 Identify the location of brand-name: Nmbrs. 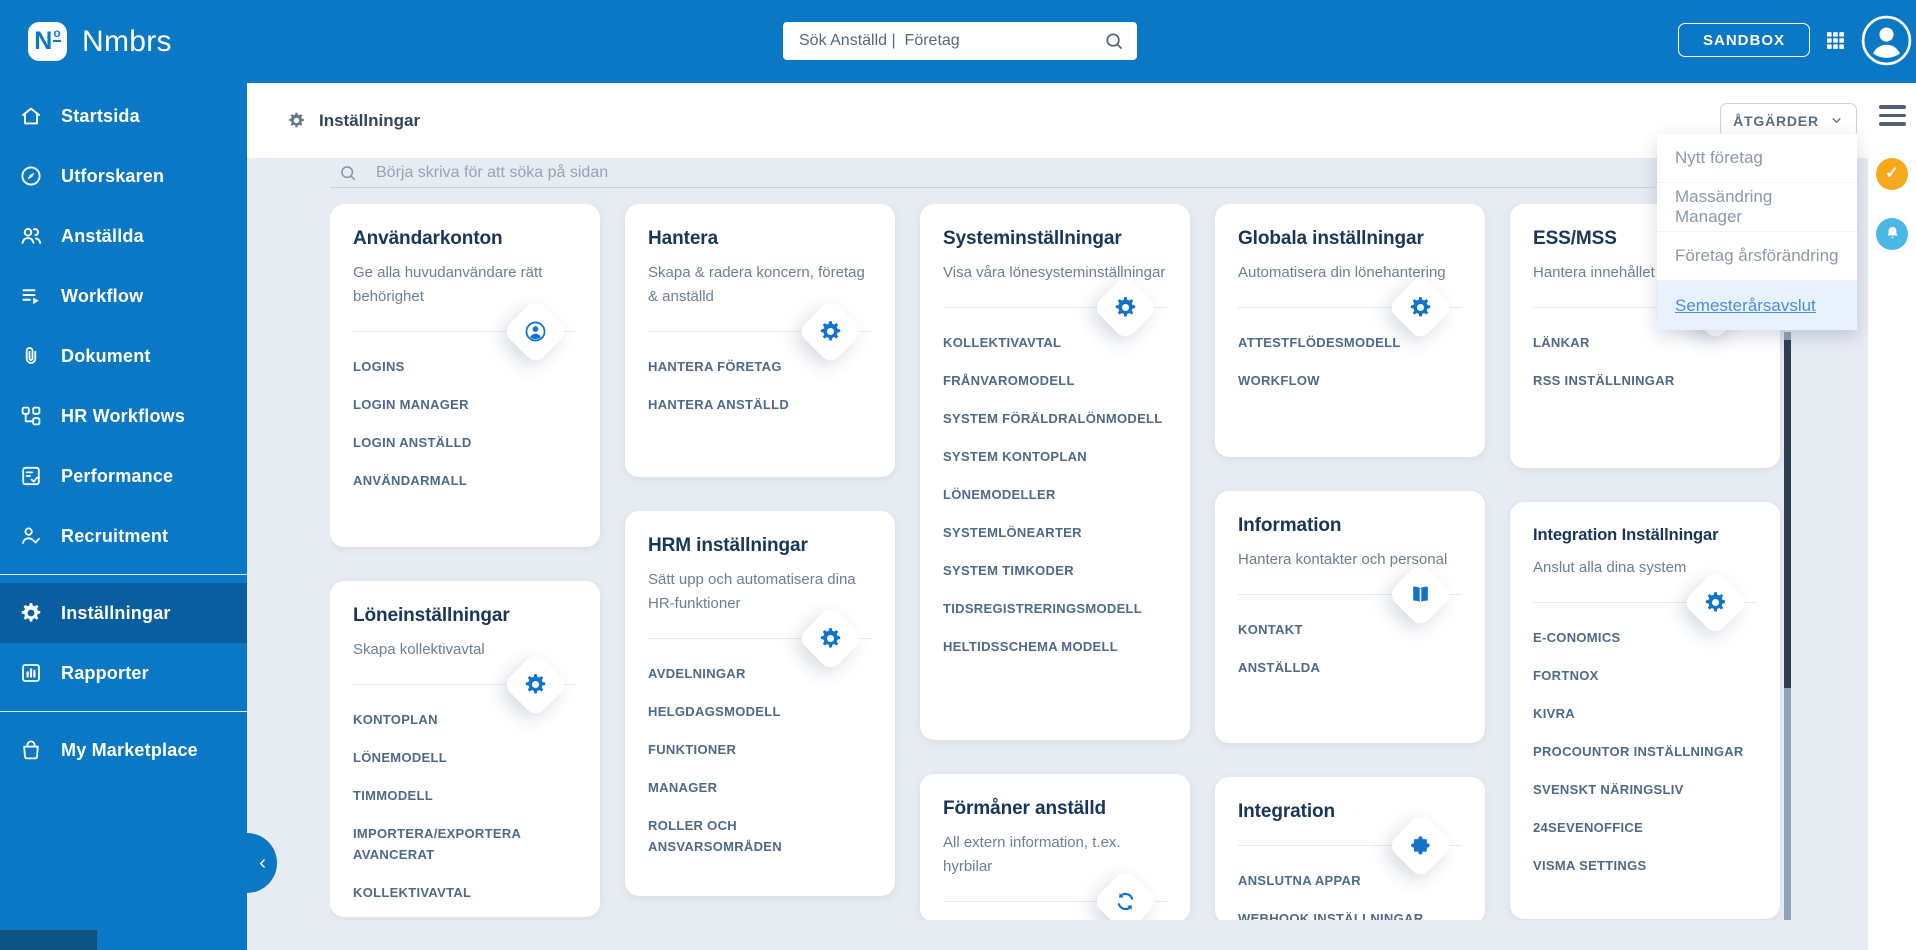
(127, 41).